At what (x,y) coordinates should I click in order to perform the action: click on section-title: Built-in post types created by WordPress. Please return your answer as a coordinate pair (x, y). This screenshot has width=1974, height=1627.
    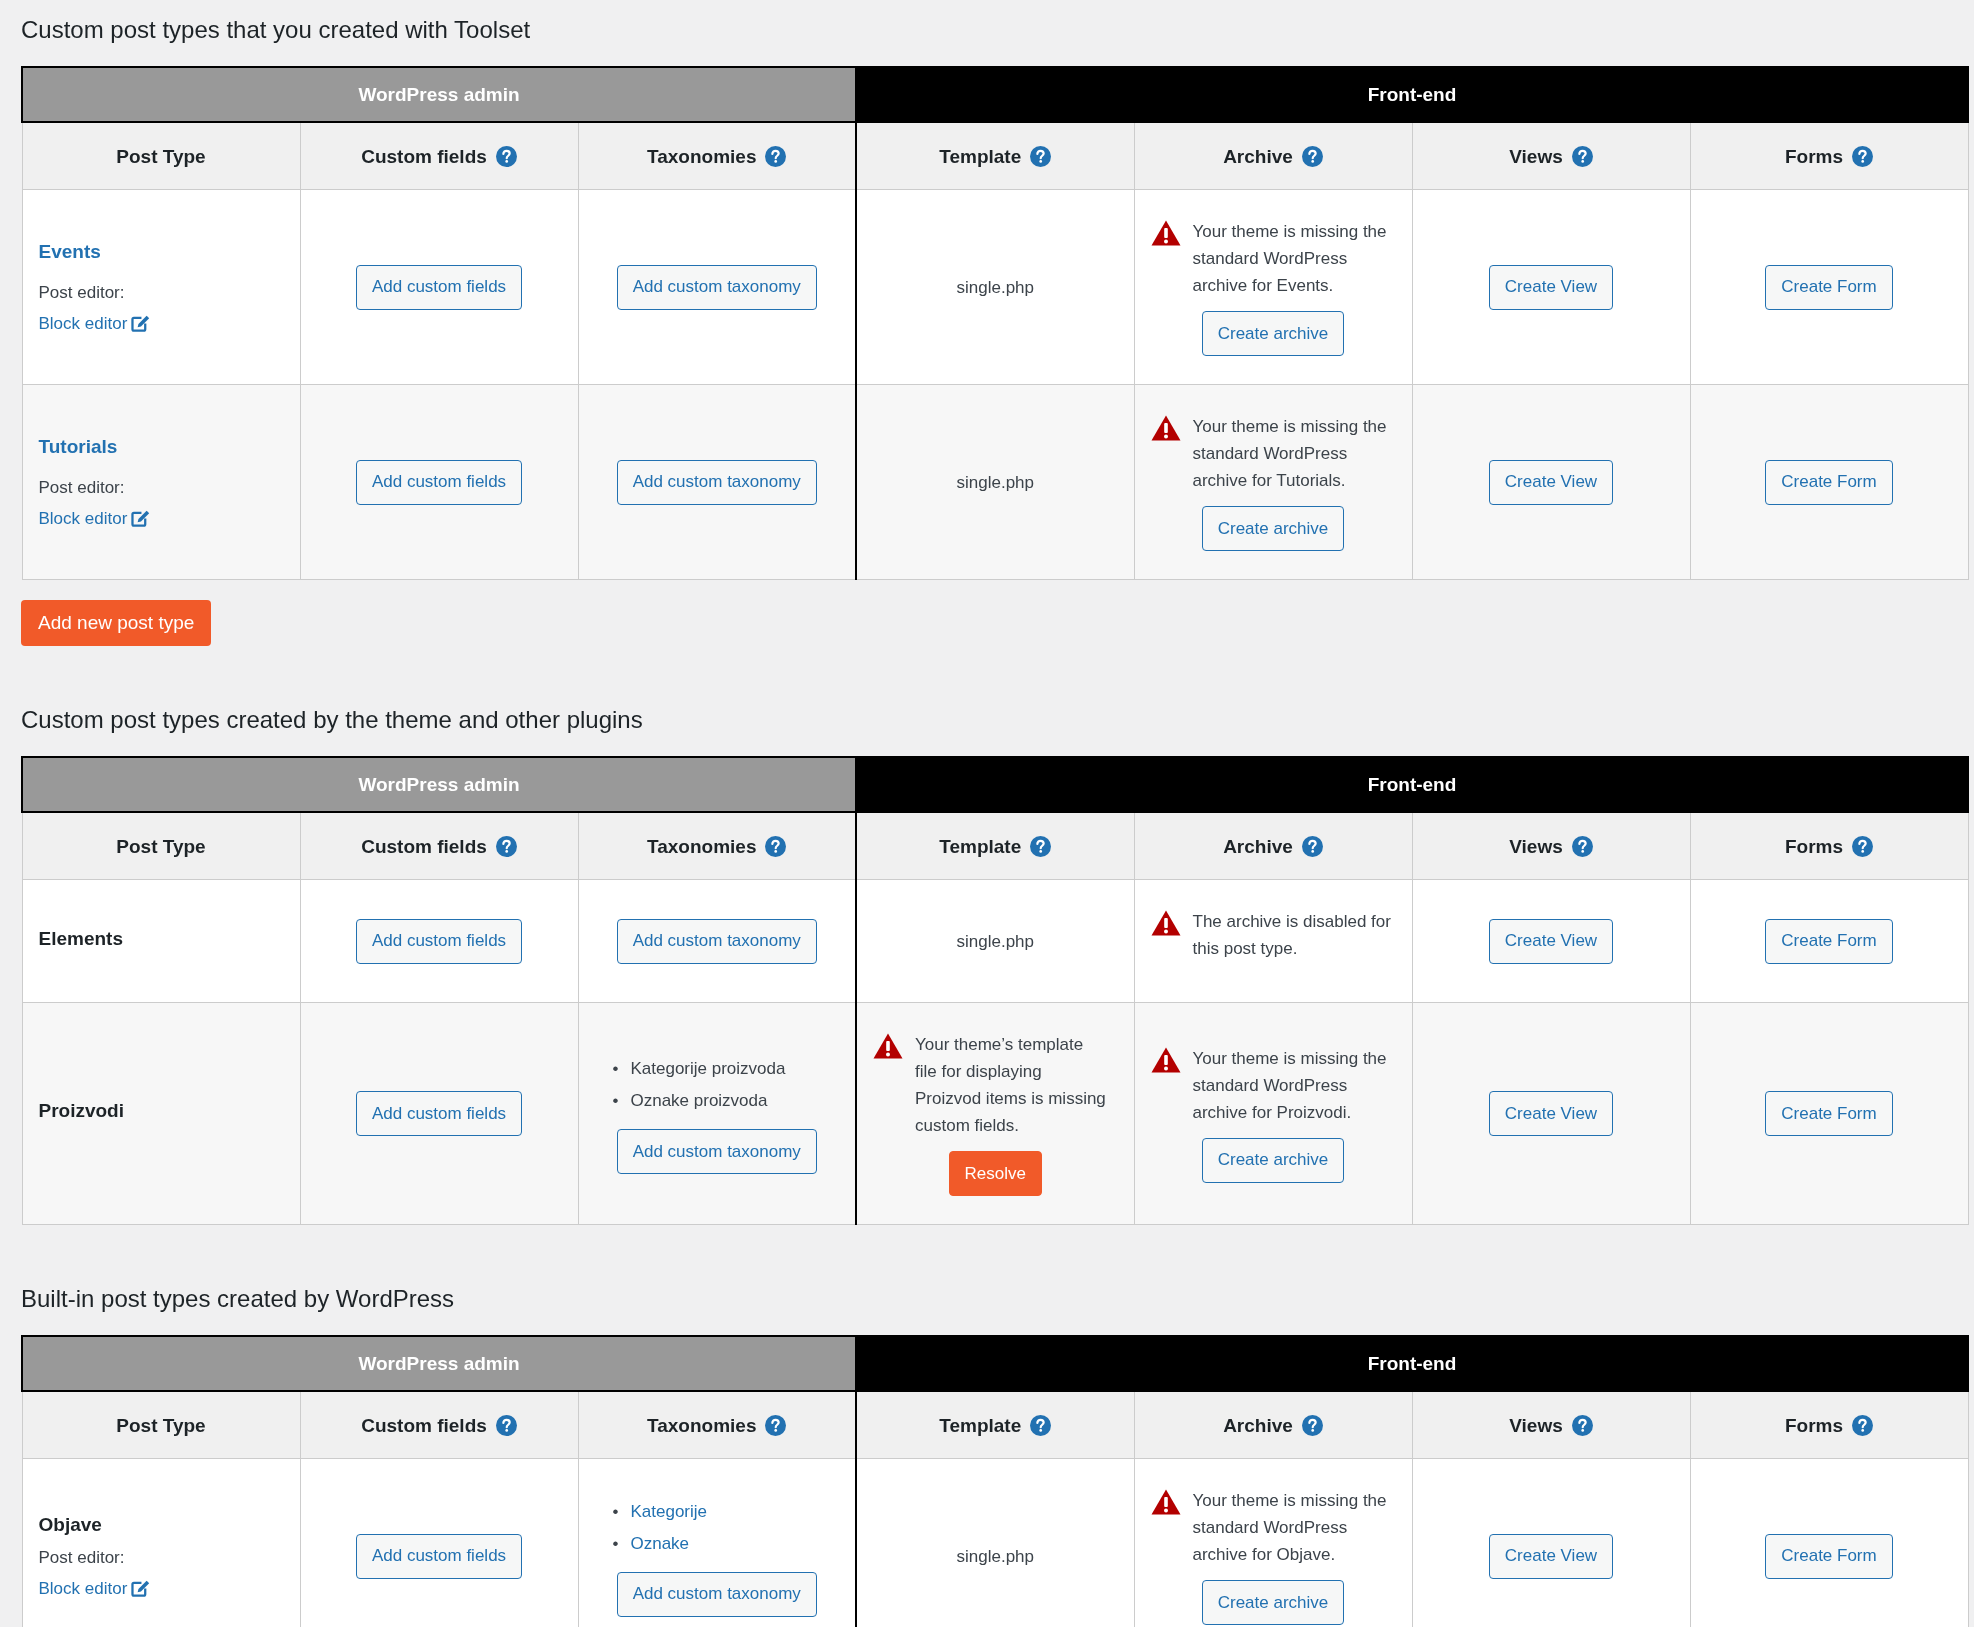
    Looking at the image, I should click on (238, 1299).